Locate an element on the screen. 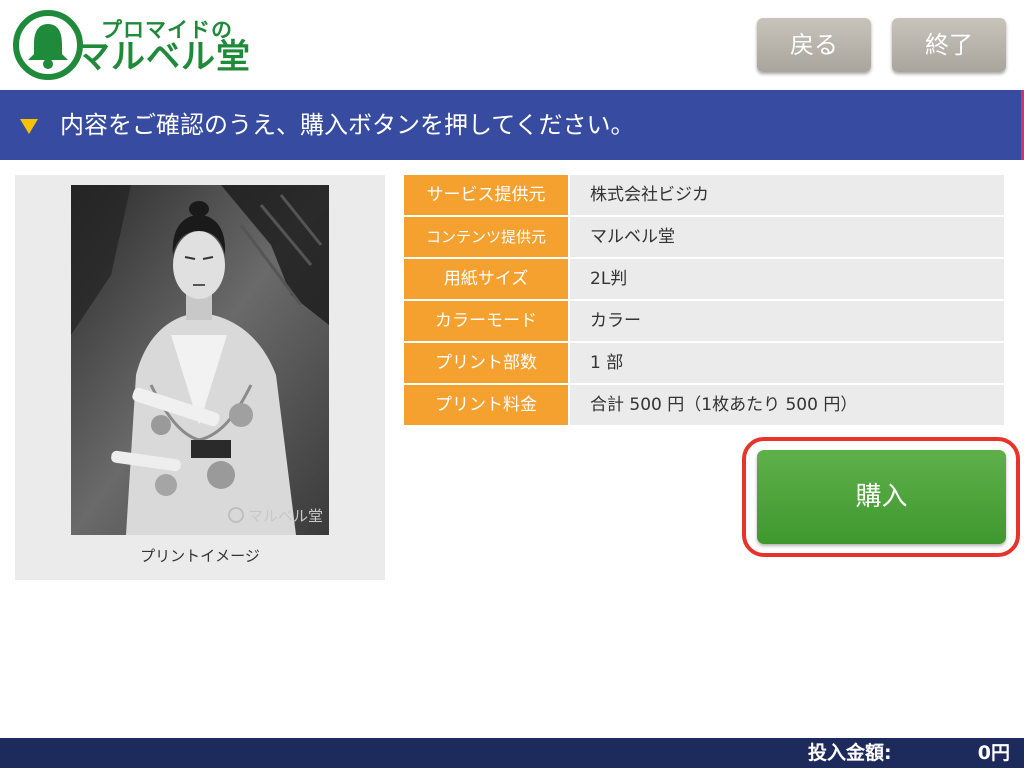 This screenshot has width=1024, height=768. detail-label: プリント部数 is located at coordinates (486, 363).